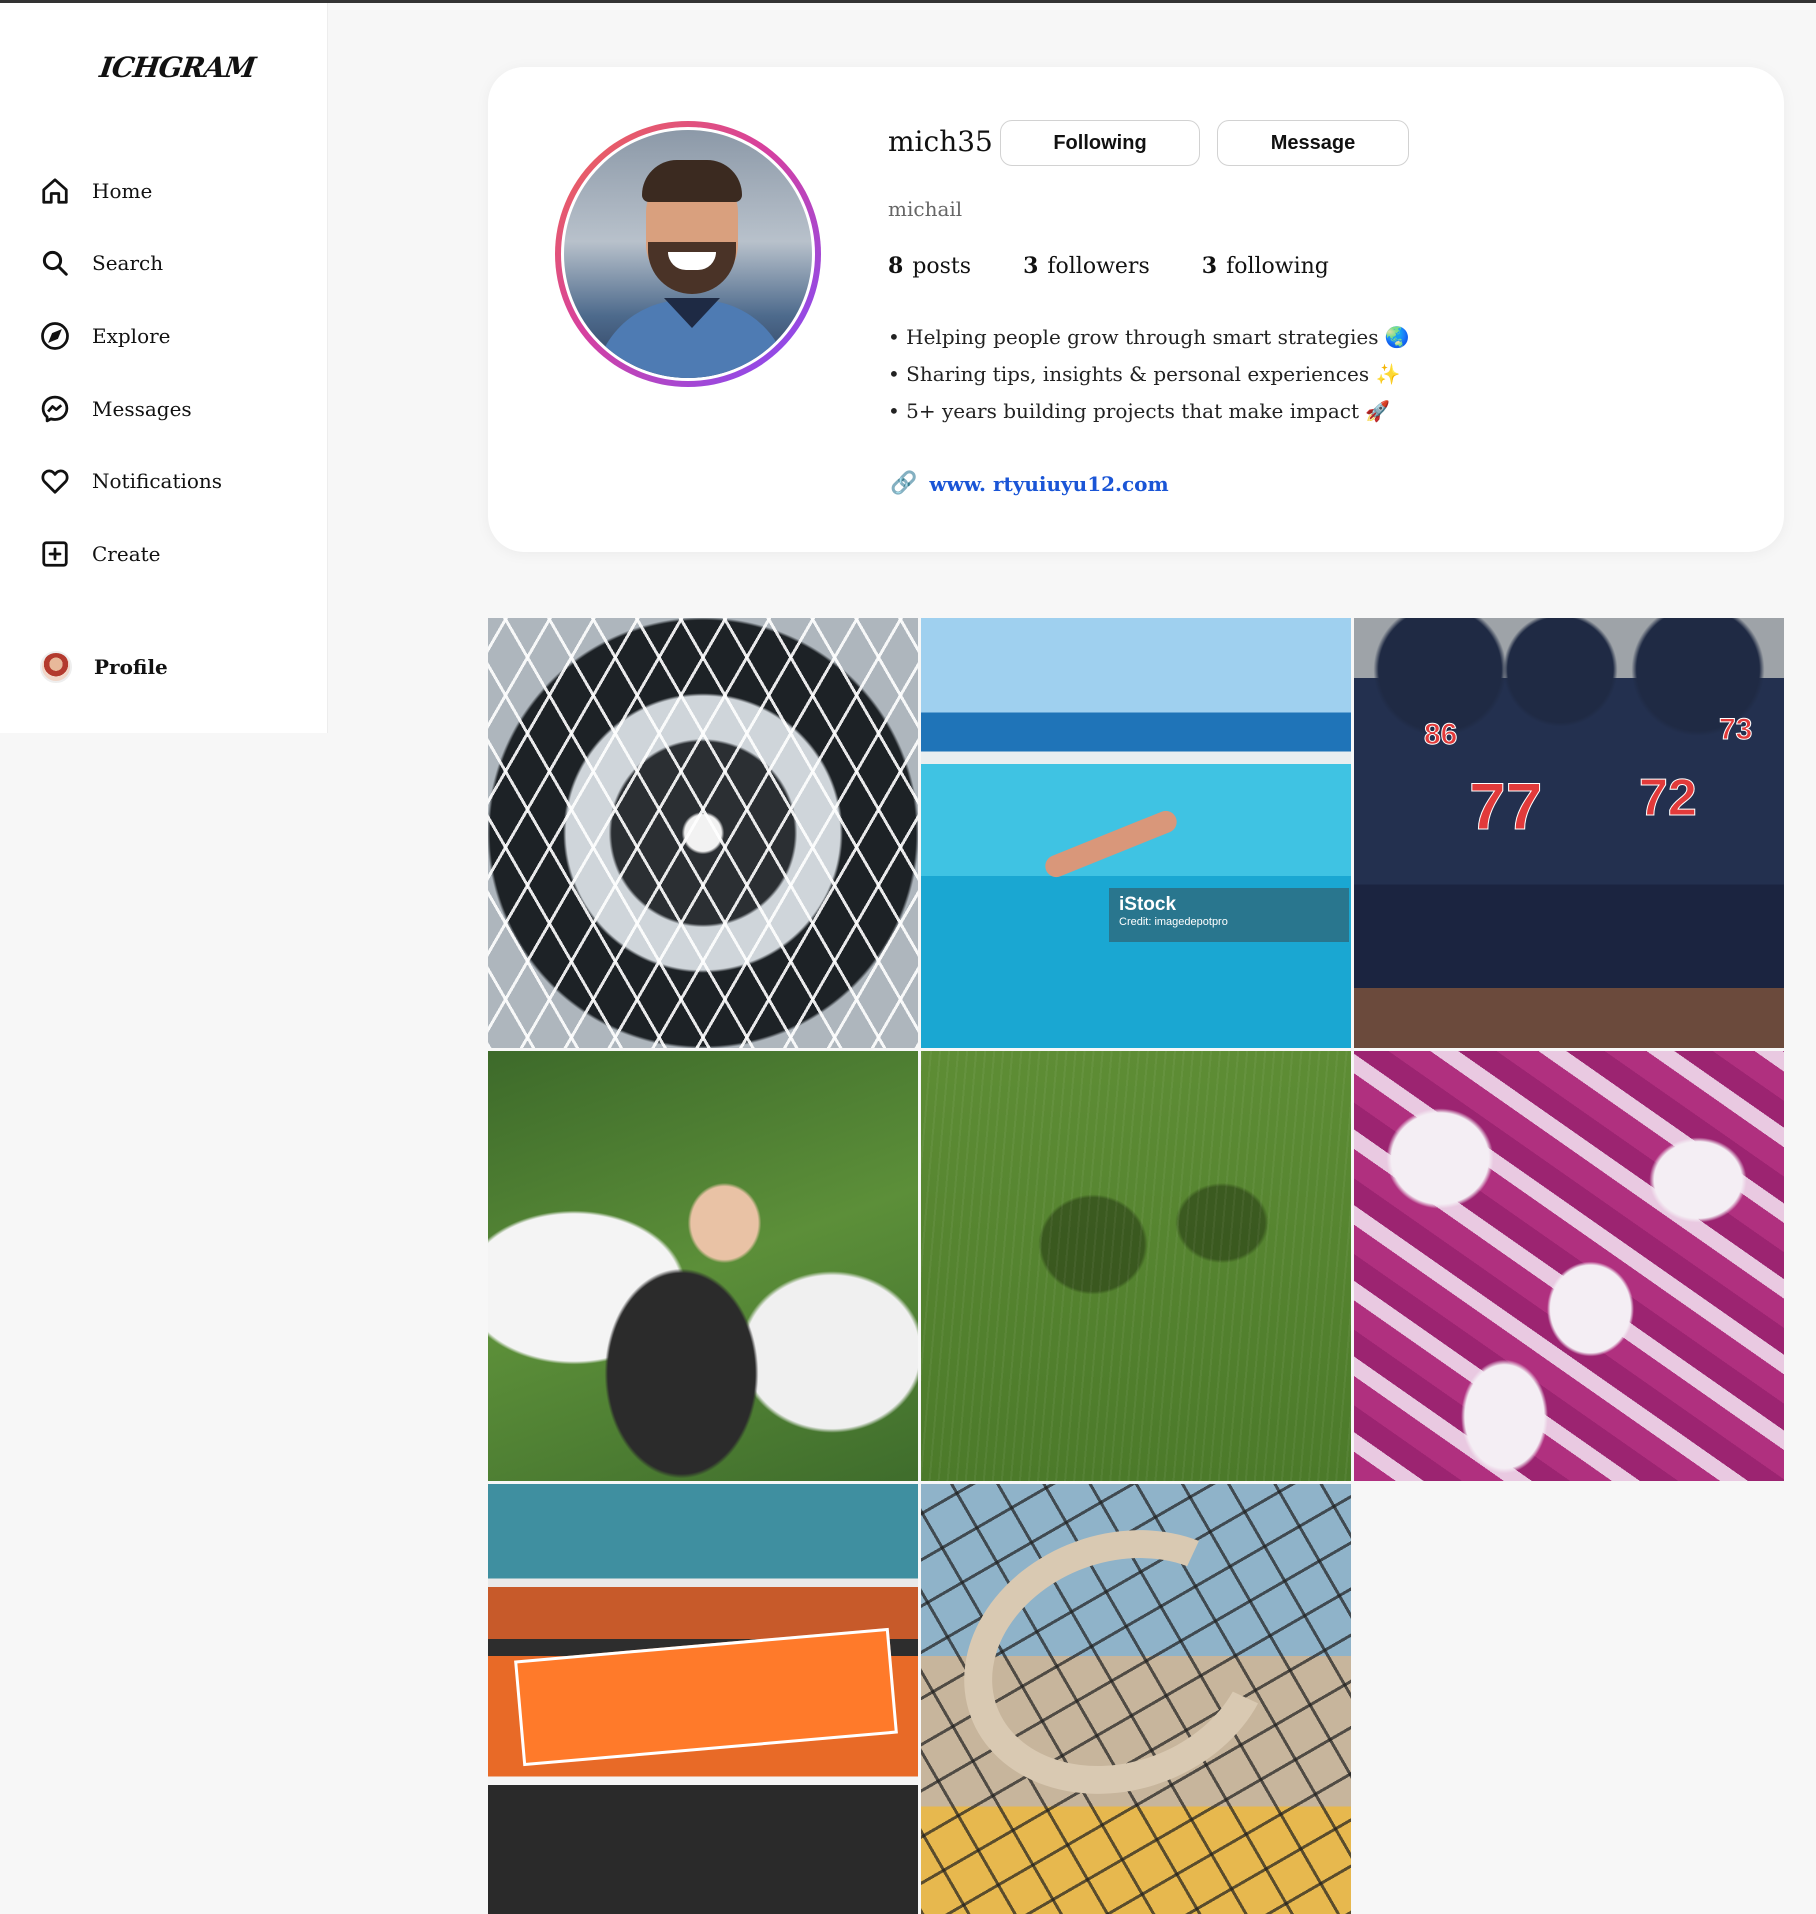 The image size is (1816, 1914). What do you see at coordinates (55, 409) in the screenshot?
I see `messenger-icon` at bounding box center [55, 409].